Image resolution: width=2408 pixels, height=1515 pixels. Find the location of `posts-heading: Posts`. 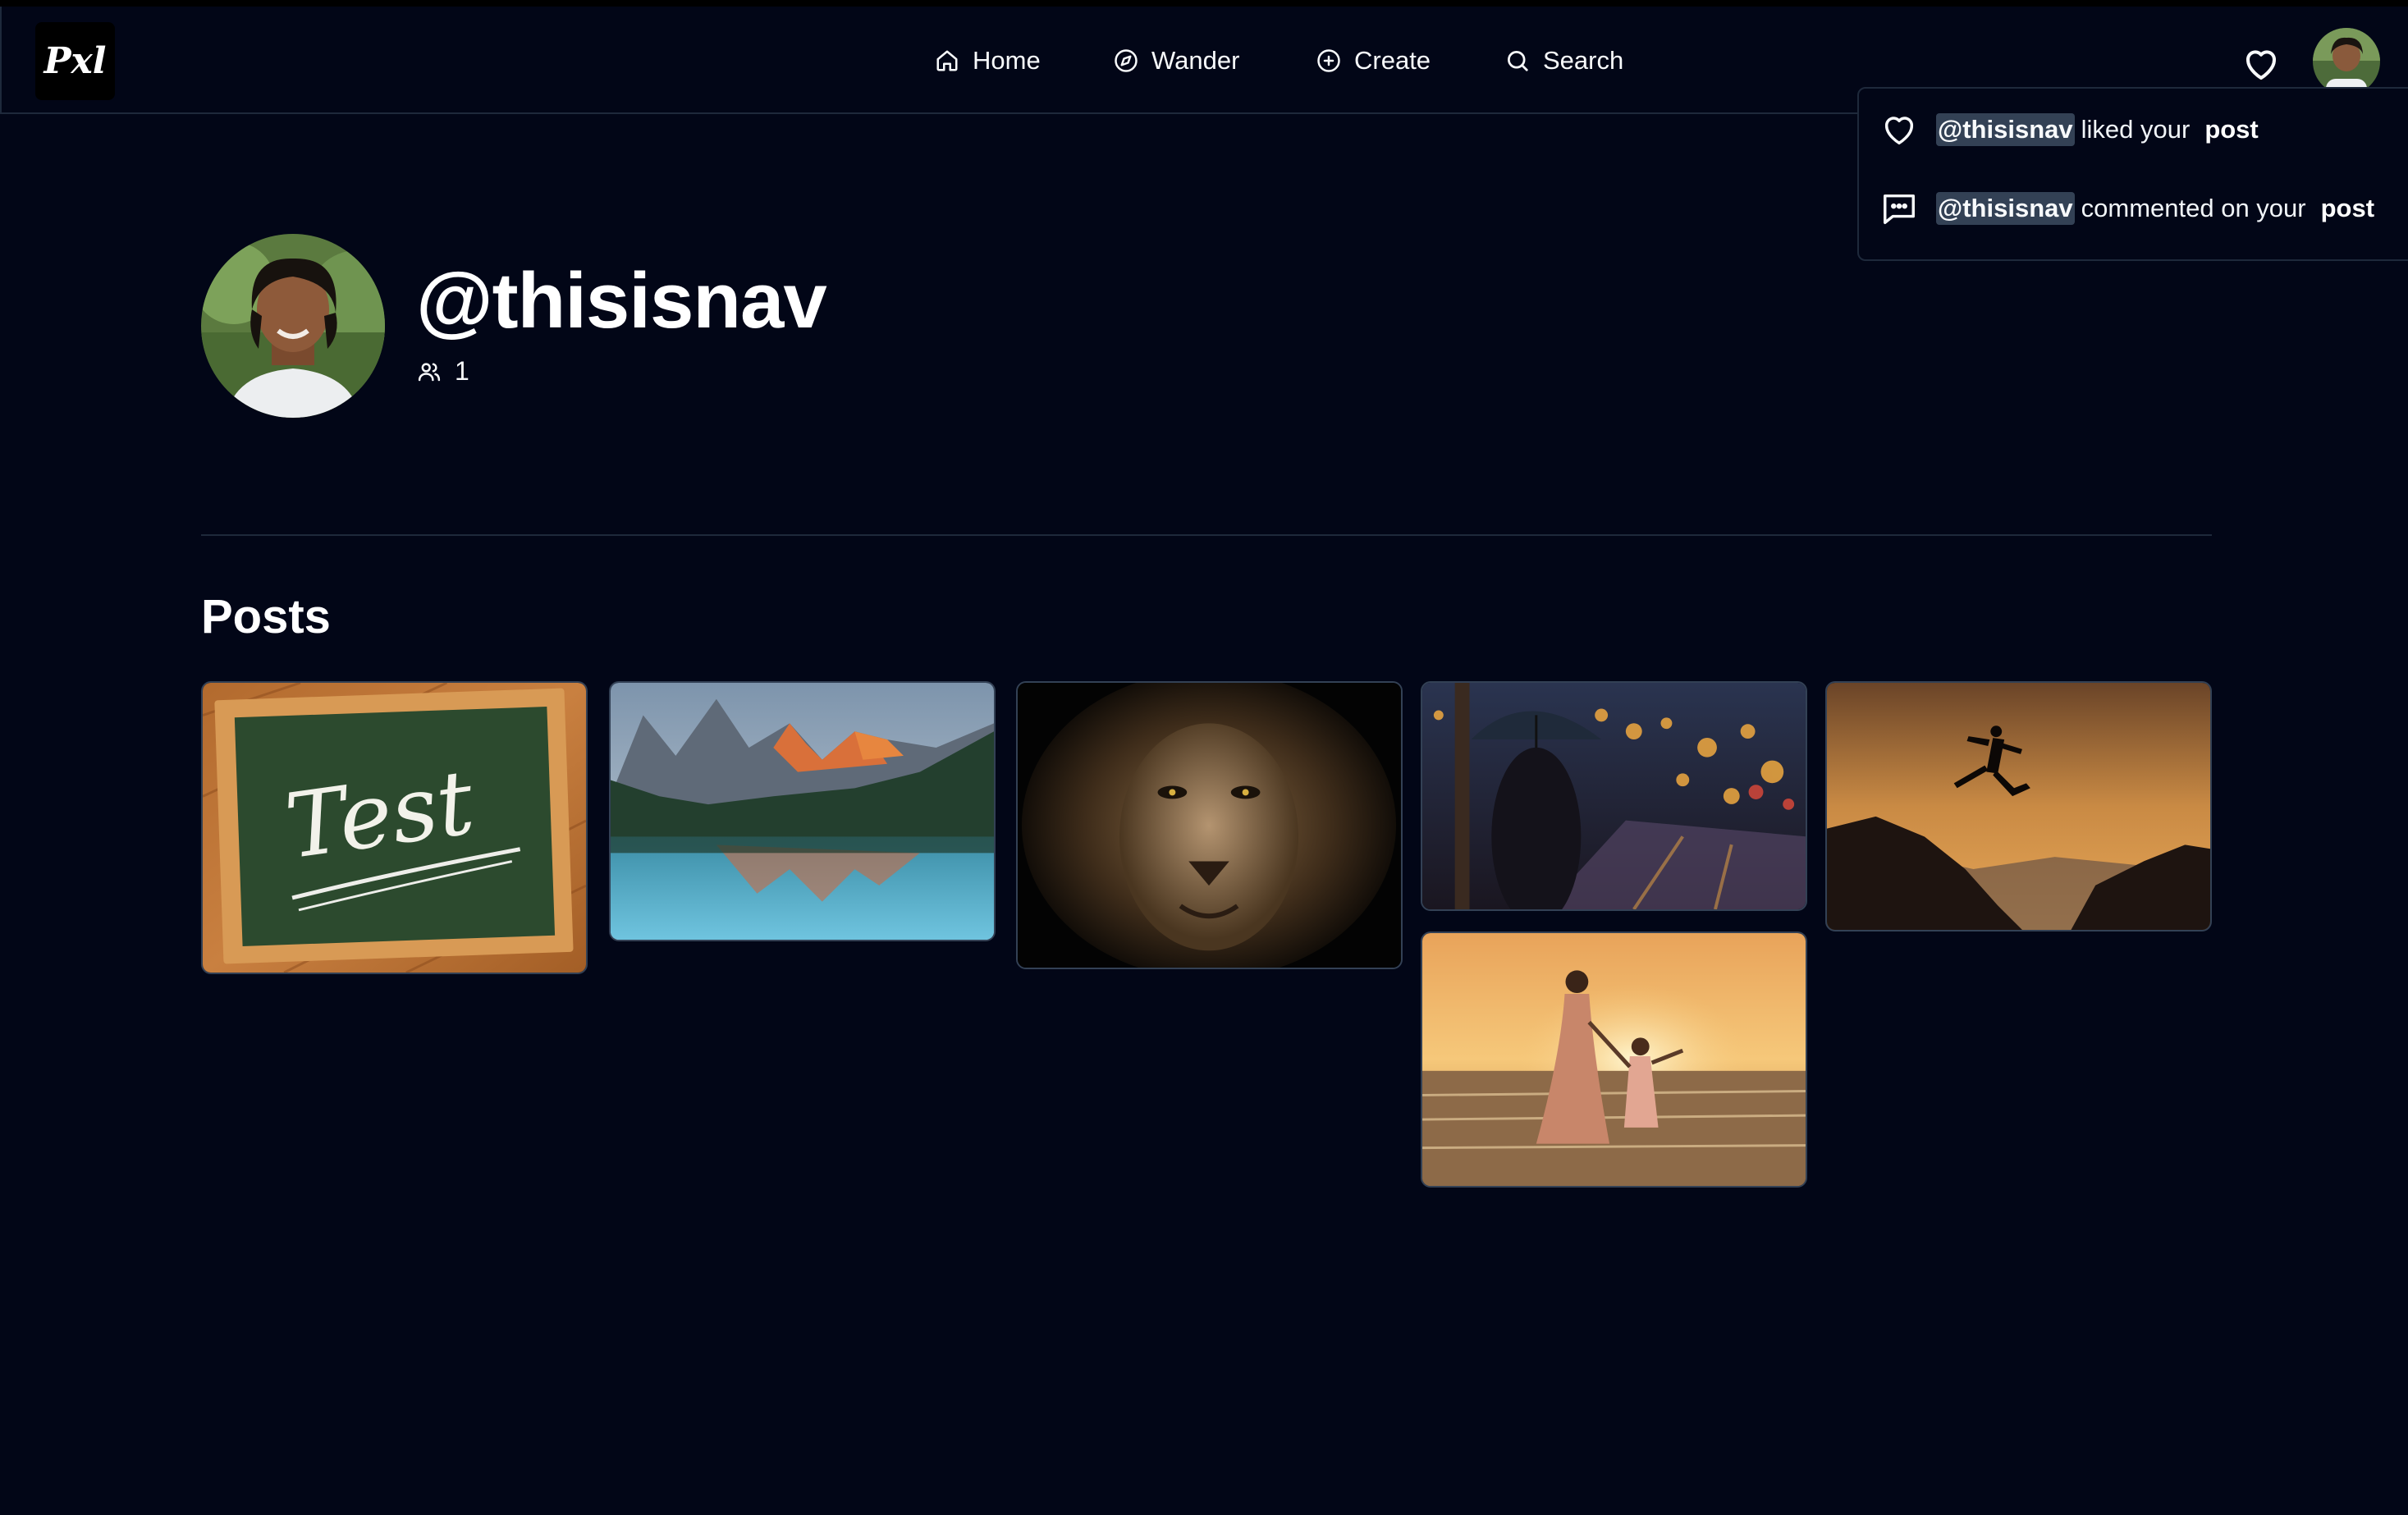

posts-heading: Posts is located at coordinates (266, 616).